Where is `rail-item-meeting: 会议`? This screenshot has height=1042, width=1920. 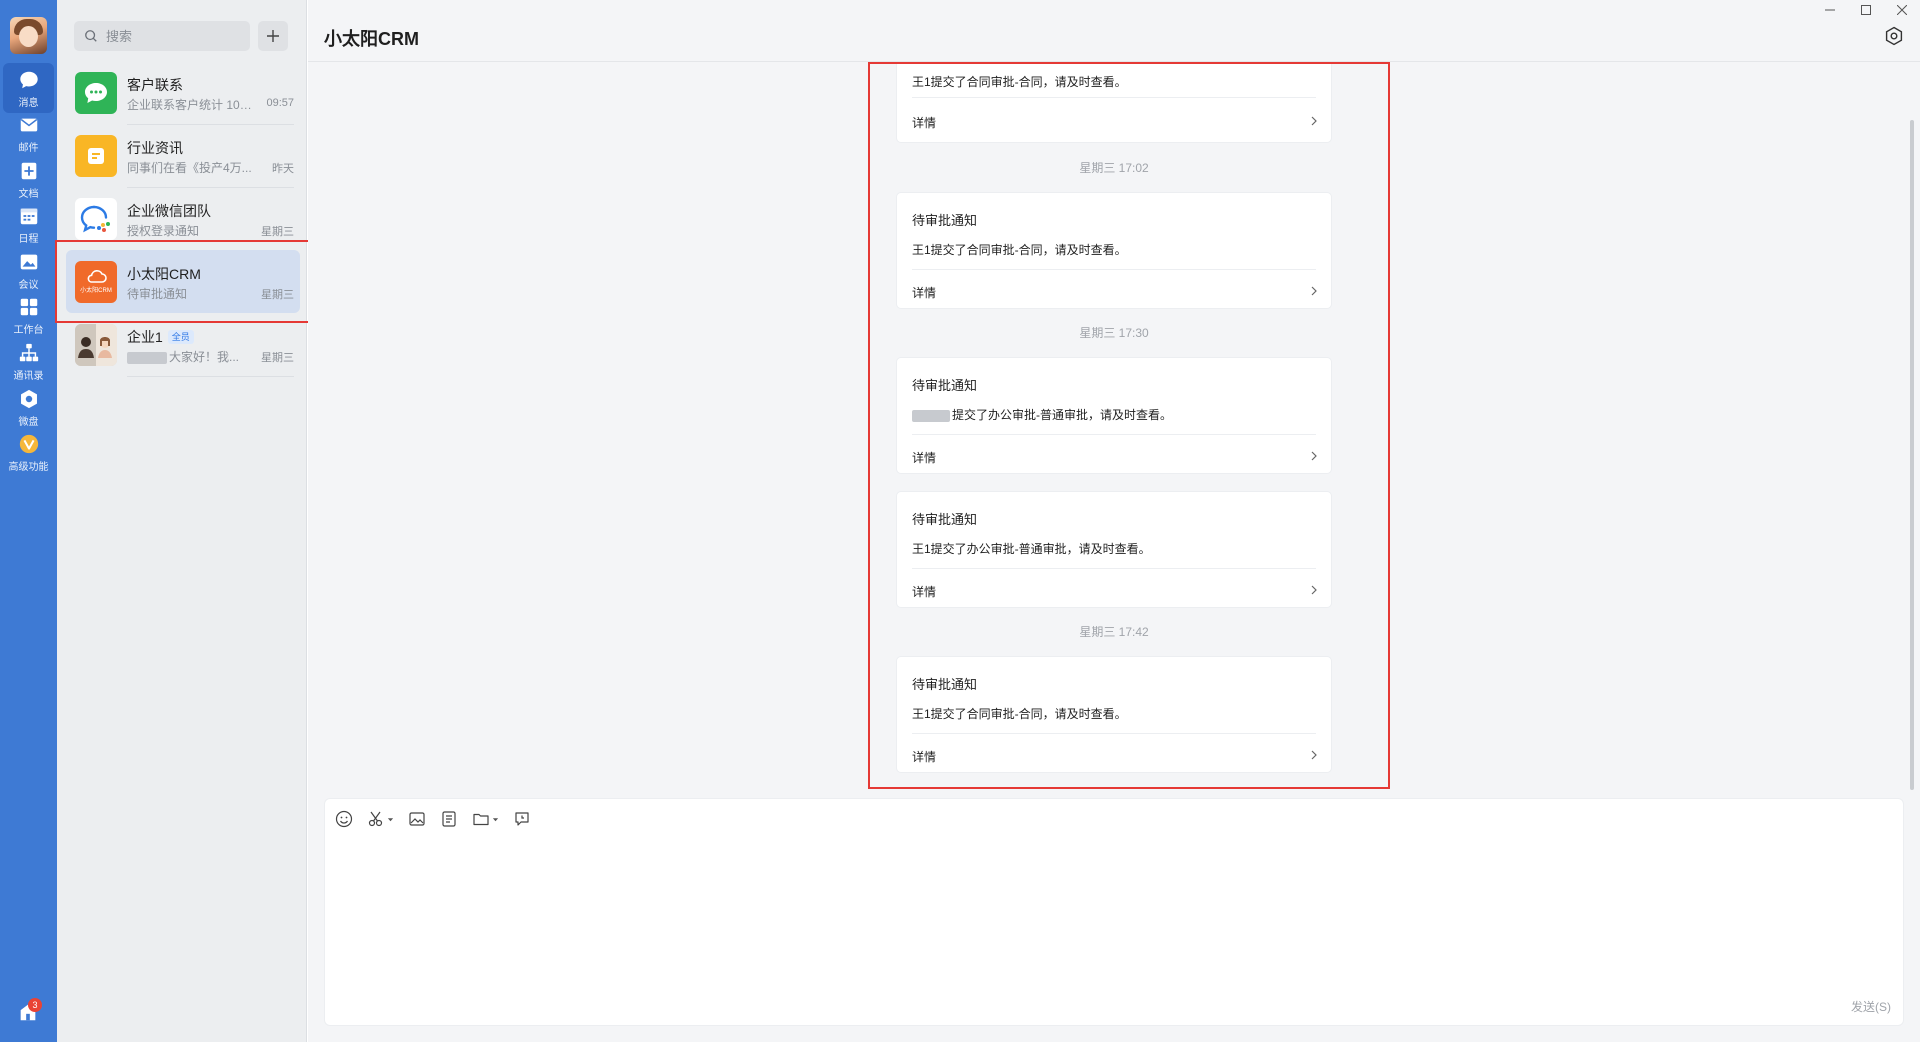 rail-item-meeting: 会议 is located at coordinates (28, 270).